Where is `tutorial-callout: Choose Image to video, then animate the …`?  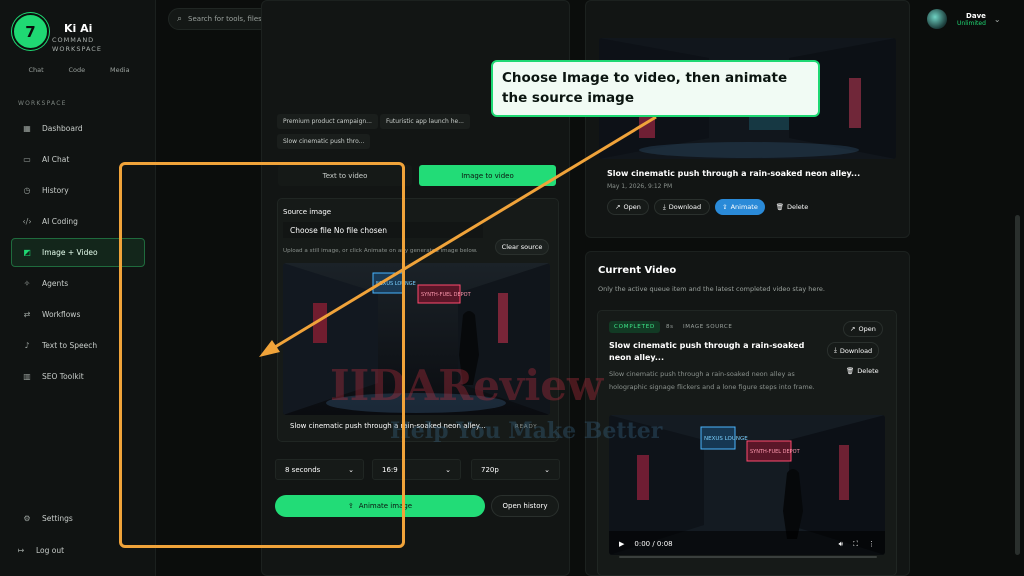
tutorial-callout: Choose Image to video, then animate the … is located at coordinates (655, 88).